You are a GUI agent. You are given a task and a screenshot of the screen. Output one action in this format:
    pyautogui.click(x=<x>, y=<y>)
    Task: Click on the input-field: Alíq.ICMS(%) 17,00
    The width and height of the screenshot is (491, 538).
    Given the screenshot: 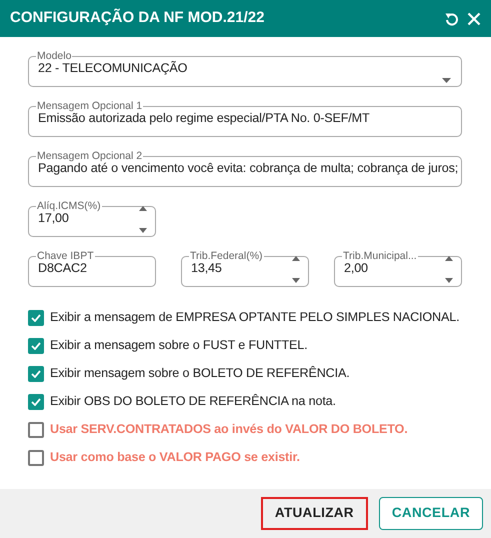 What is the action you would take?
    pyautogui.click(x=92, y=219)
    